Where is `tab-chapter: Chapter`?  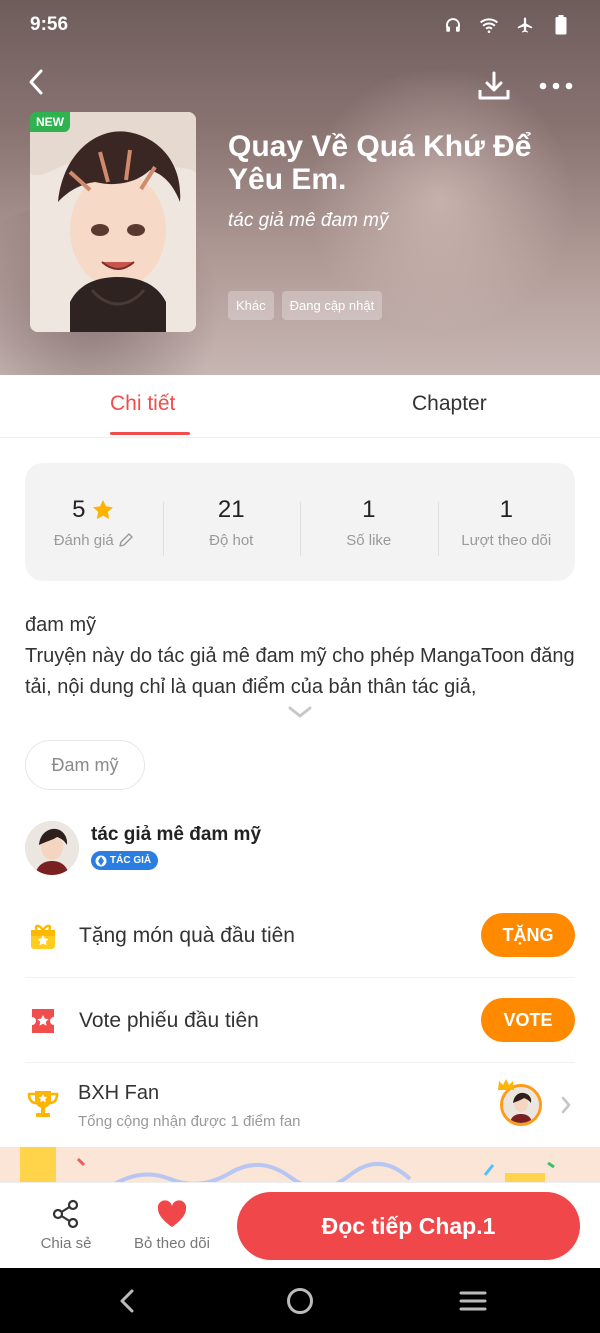 tab-chapter: Chapter is located at coordinates (449, 404).